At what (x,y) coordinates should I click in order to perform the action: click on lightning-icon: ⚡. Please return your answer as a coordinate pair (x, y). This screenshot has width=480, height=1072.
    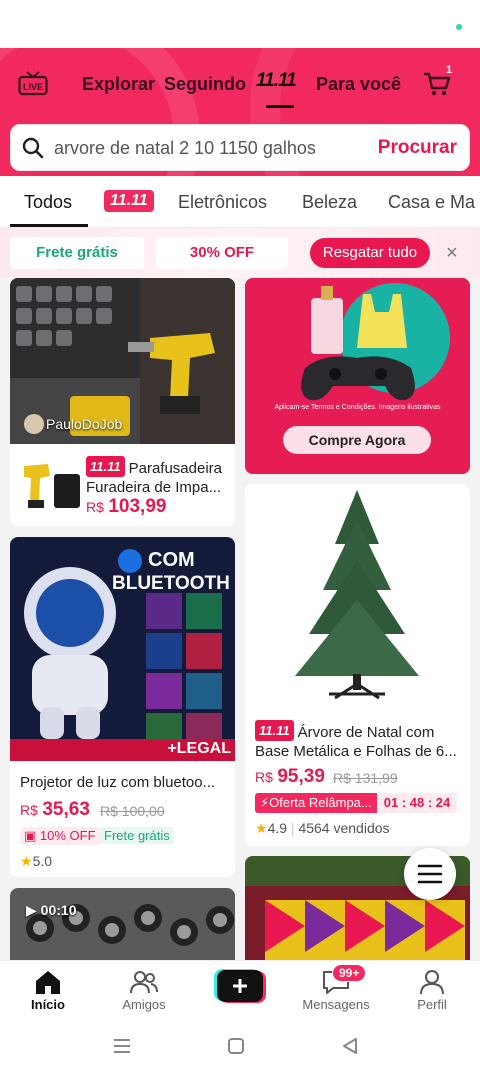
    Looking at the image, I should click on (265, 802).